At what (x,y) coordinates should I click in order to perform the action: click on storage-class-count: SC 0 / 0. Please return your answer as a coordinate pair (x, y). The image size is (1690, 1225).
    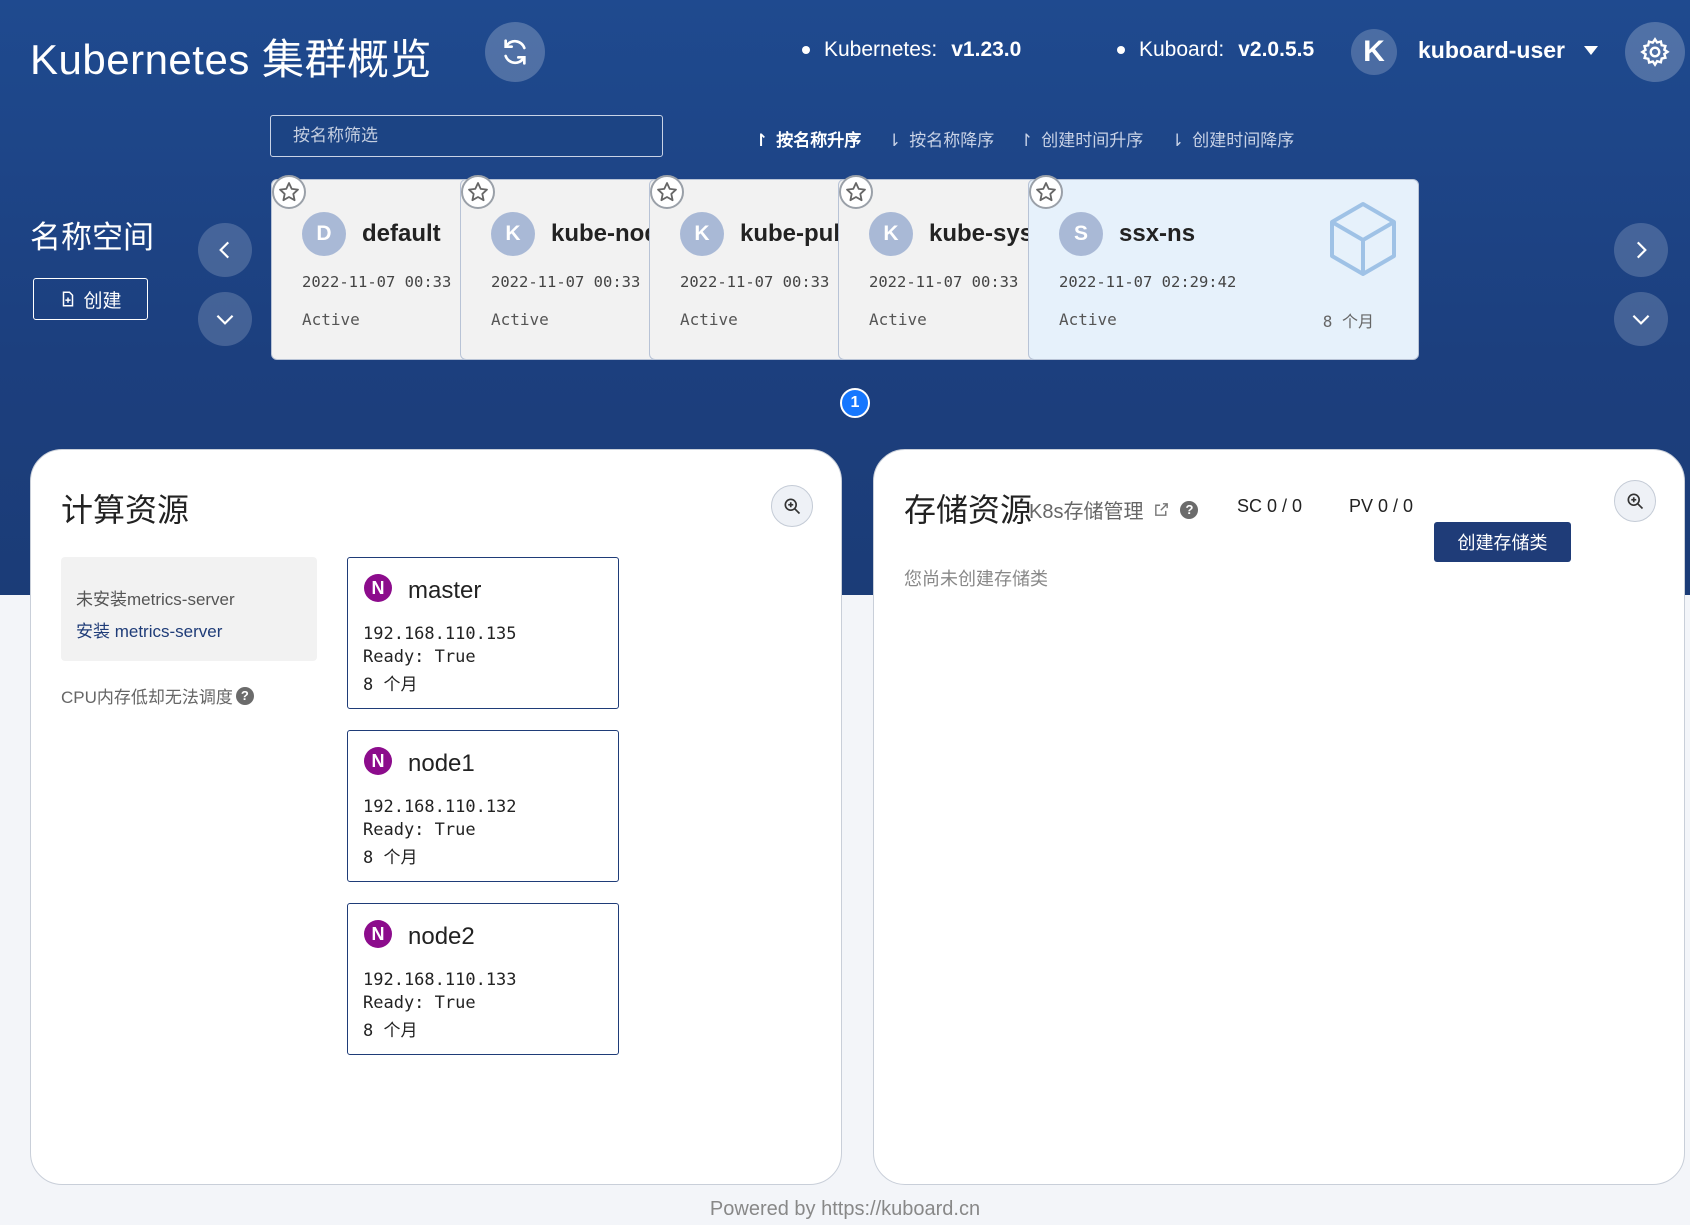
    Looking at the image, I should click on (1270, 506).